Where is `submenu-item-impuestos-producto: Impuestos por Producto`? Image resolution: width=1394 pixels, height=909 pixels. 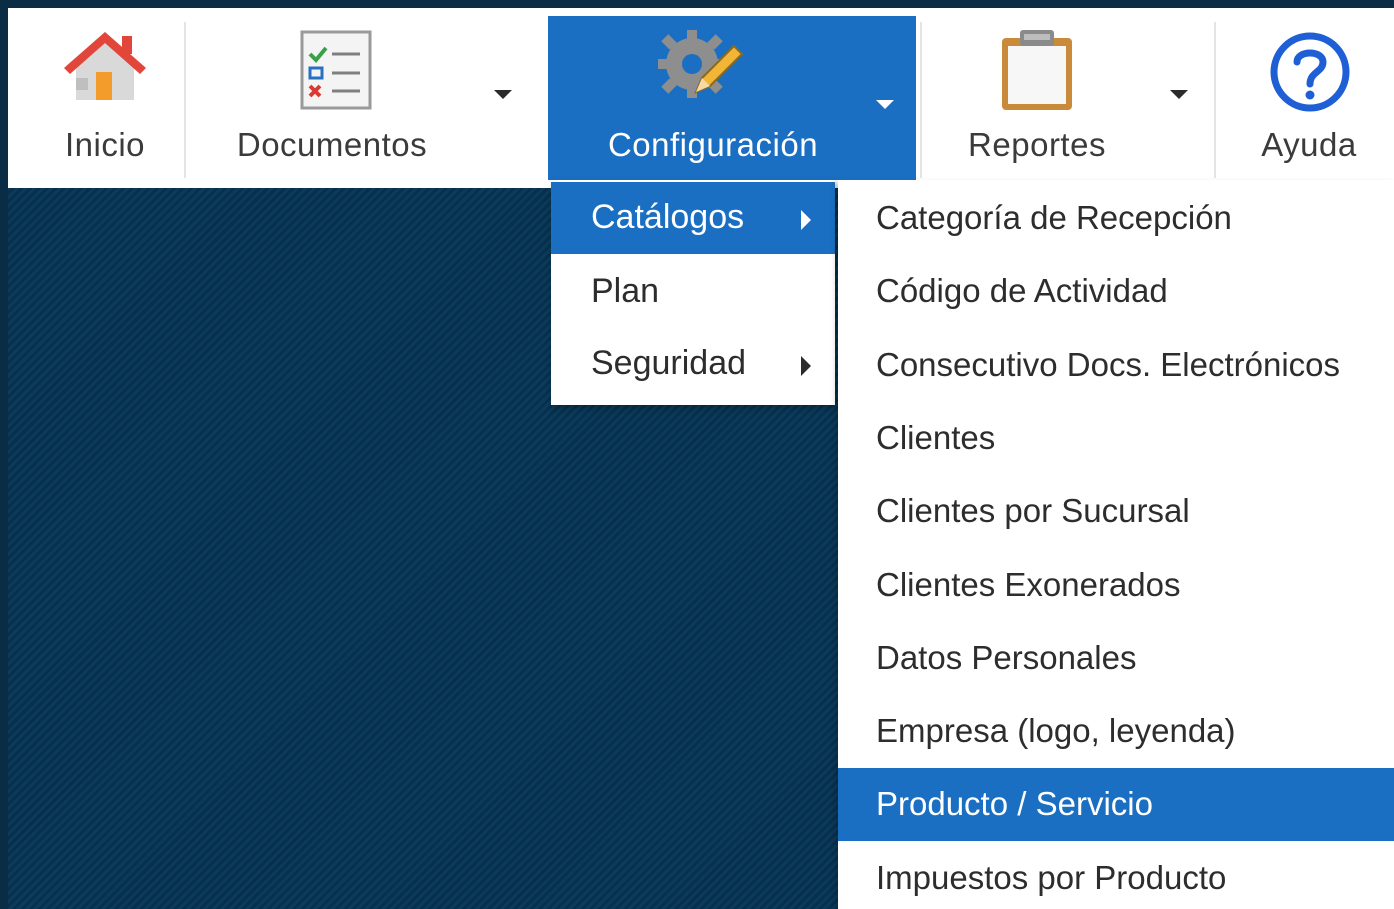 submenu-item-impuestos-producto: Impuestos por Producto is located at coordinates (1116, 875).